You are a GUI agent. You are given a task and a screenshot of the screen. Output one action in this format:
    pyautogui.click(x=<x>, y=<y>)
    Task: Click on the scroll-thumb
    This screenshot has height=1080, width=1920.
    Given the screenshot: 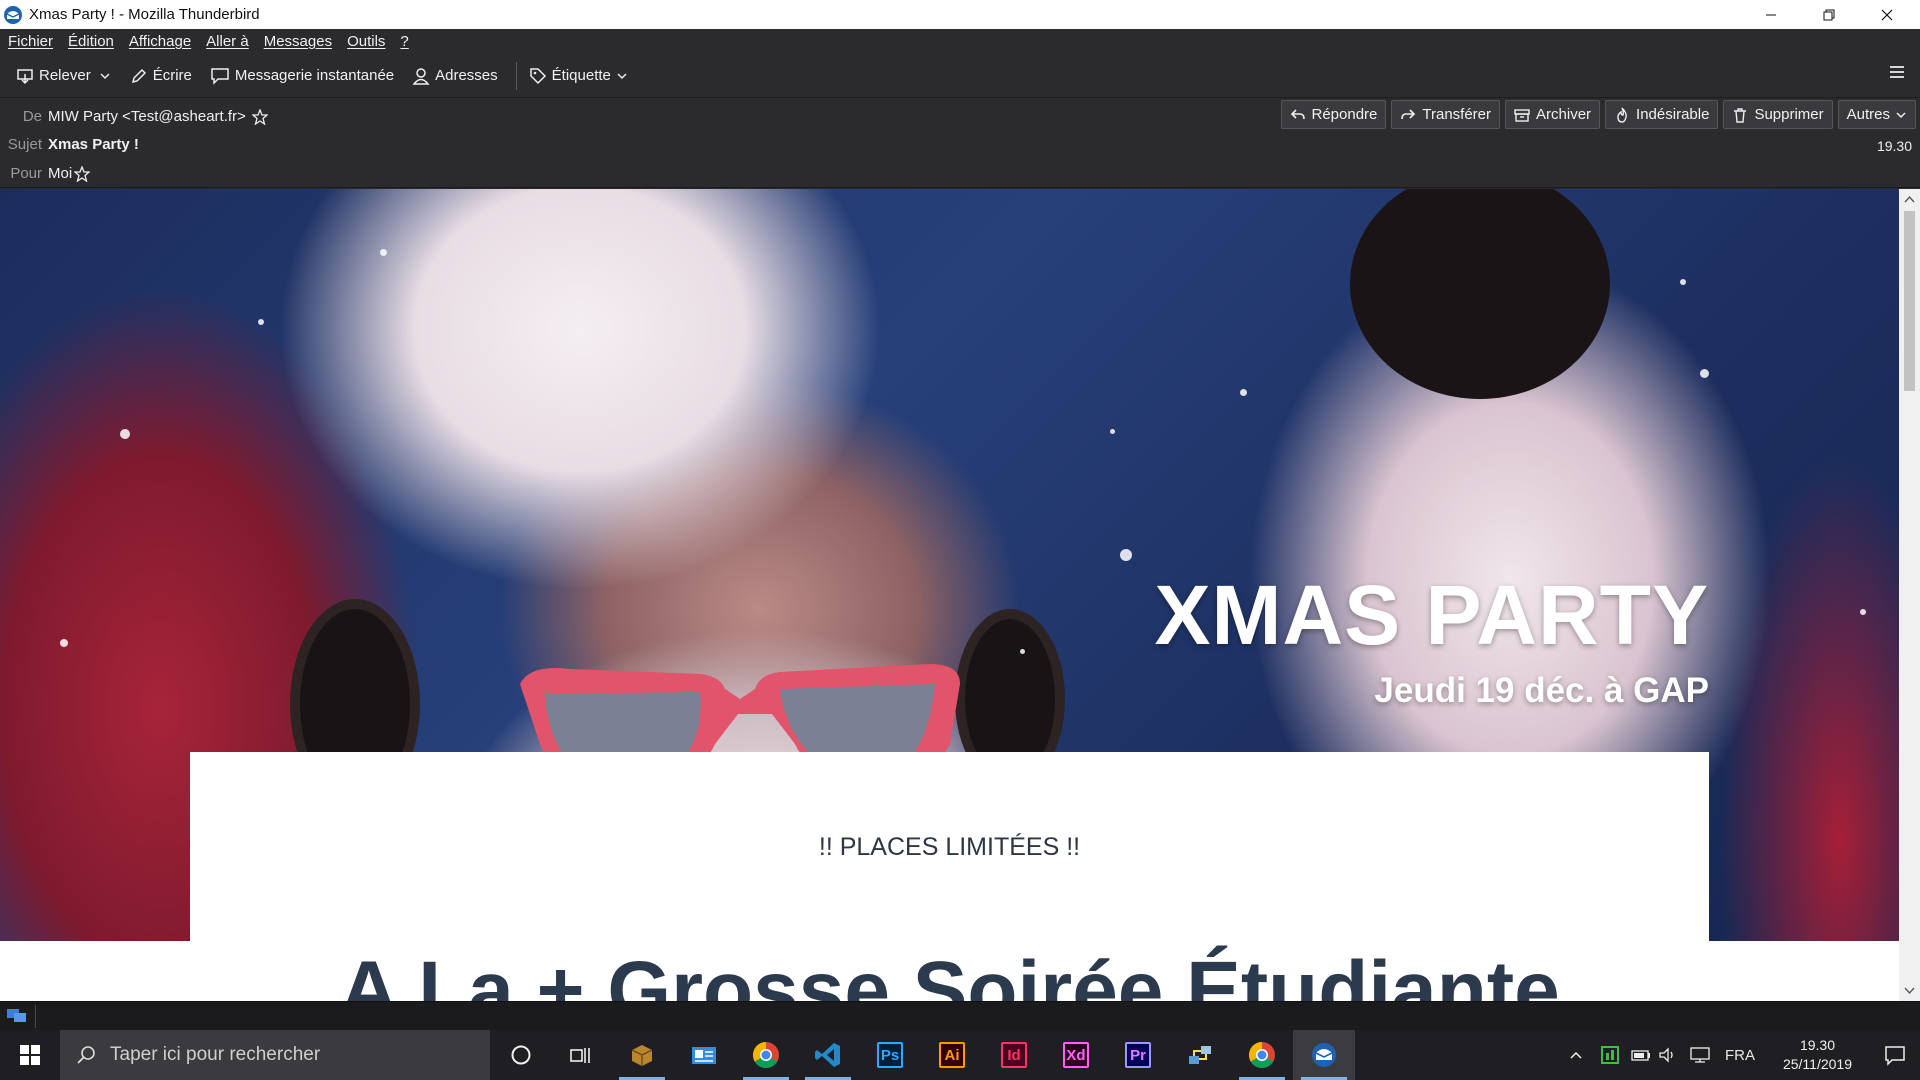 What is the action you would take?
    pyautogui.click(x=1909, y=301)
    